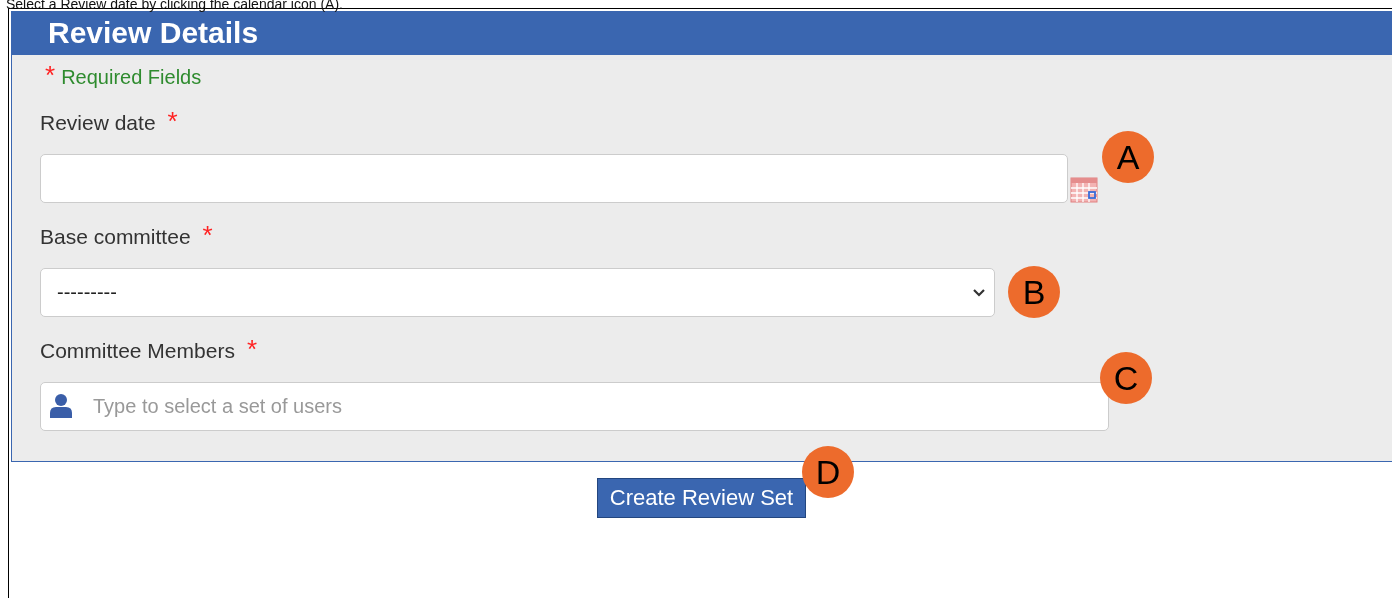 This screenshot has height=598, width=1392. Describe the element at coordinates (1034, 292) in the screenshot. I see `callout-marker: B` at that location.